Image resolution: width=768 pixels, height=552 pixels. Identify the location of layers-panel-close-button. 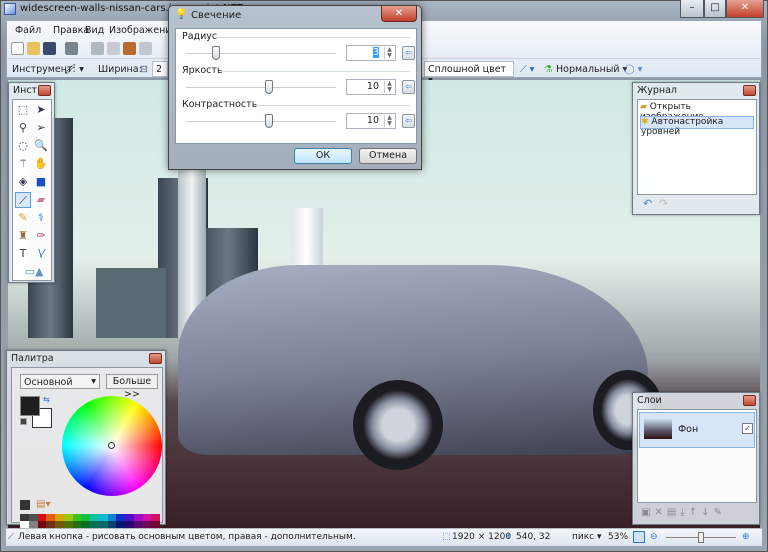
(749, 400).